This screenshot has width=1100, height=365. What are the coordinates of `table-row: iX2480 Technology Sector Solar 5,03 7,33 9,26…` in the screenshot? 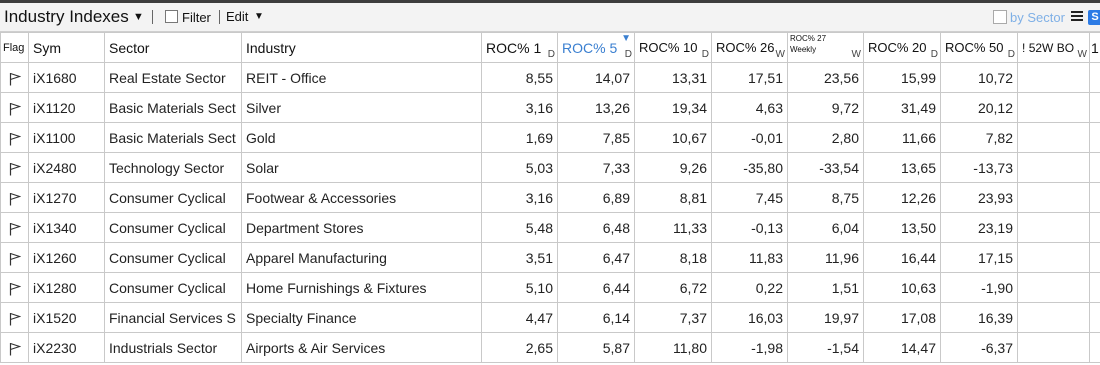 It's located at (550, 167).